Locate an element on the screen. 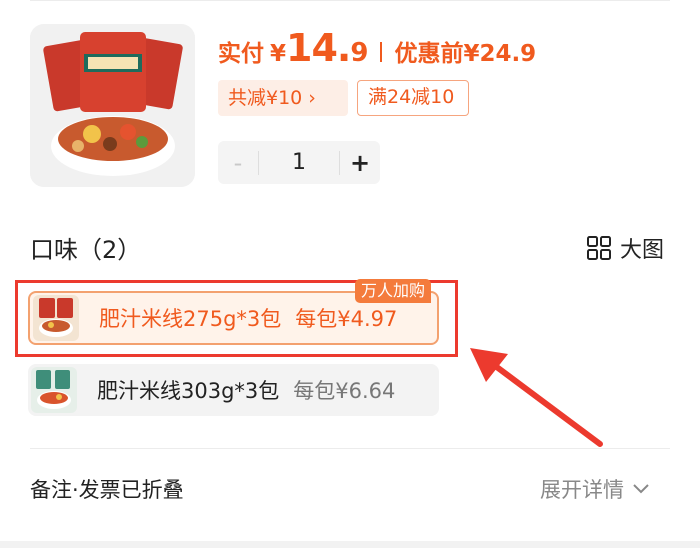 This screenshot has height=548, width=700. grid-icon is located at coordinates (599, 248).